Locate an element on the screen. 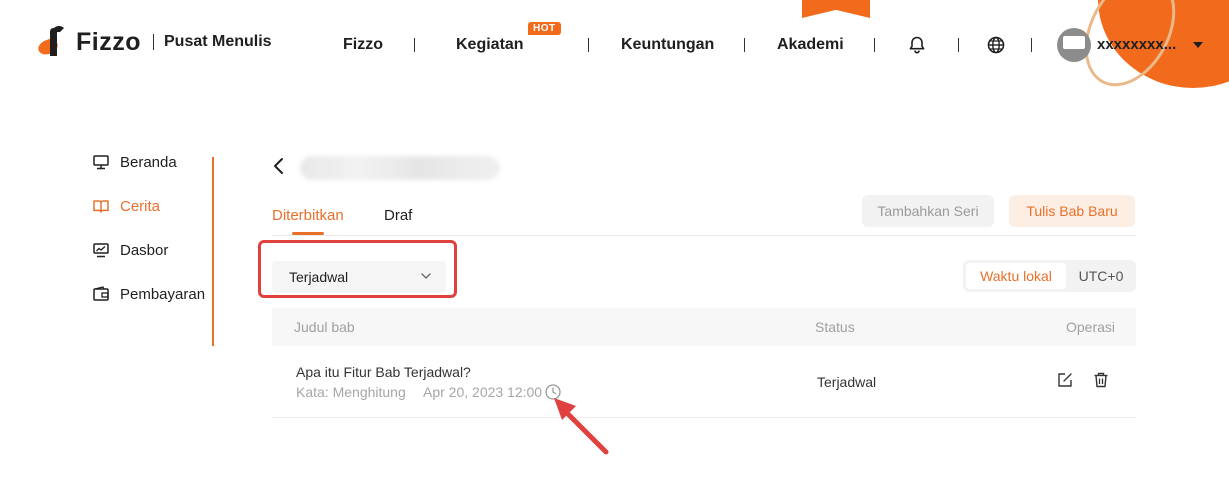 Image resolution: width=1229 pixels, height=477 pixels. avatar is located at coordinates (1074, 45).